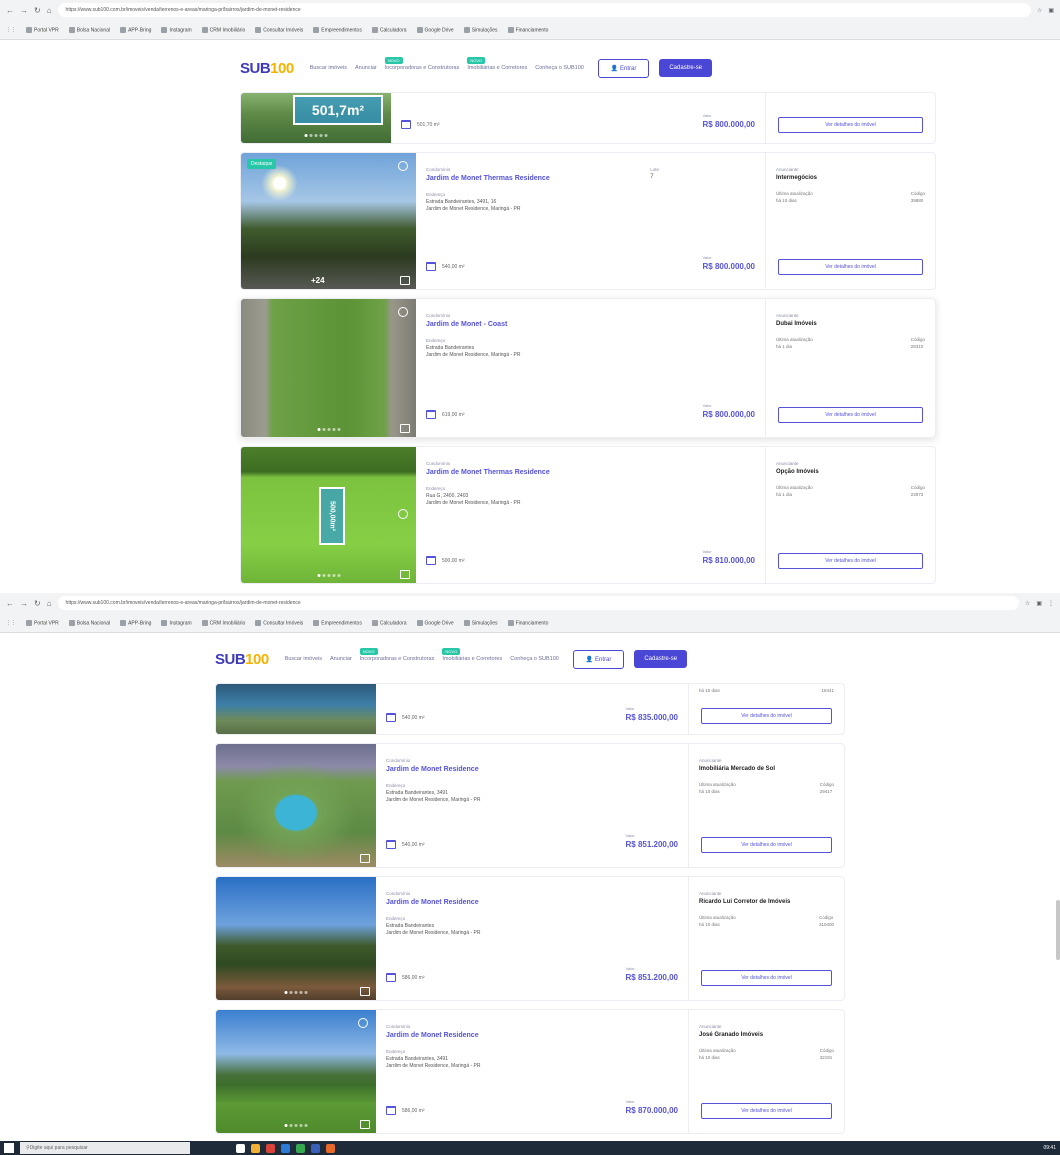 The width and height of the screenshot is (1060, 1155). I want to click on edge-icon, so click(285, 1148).